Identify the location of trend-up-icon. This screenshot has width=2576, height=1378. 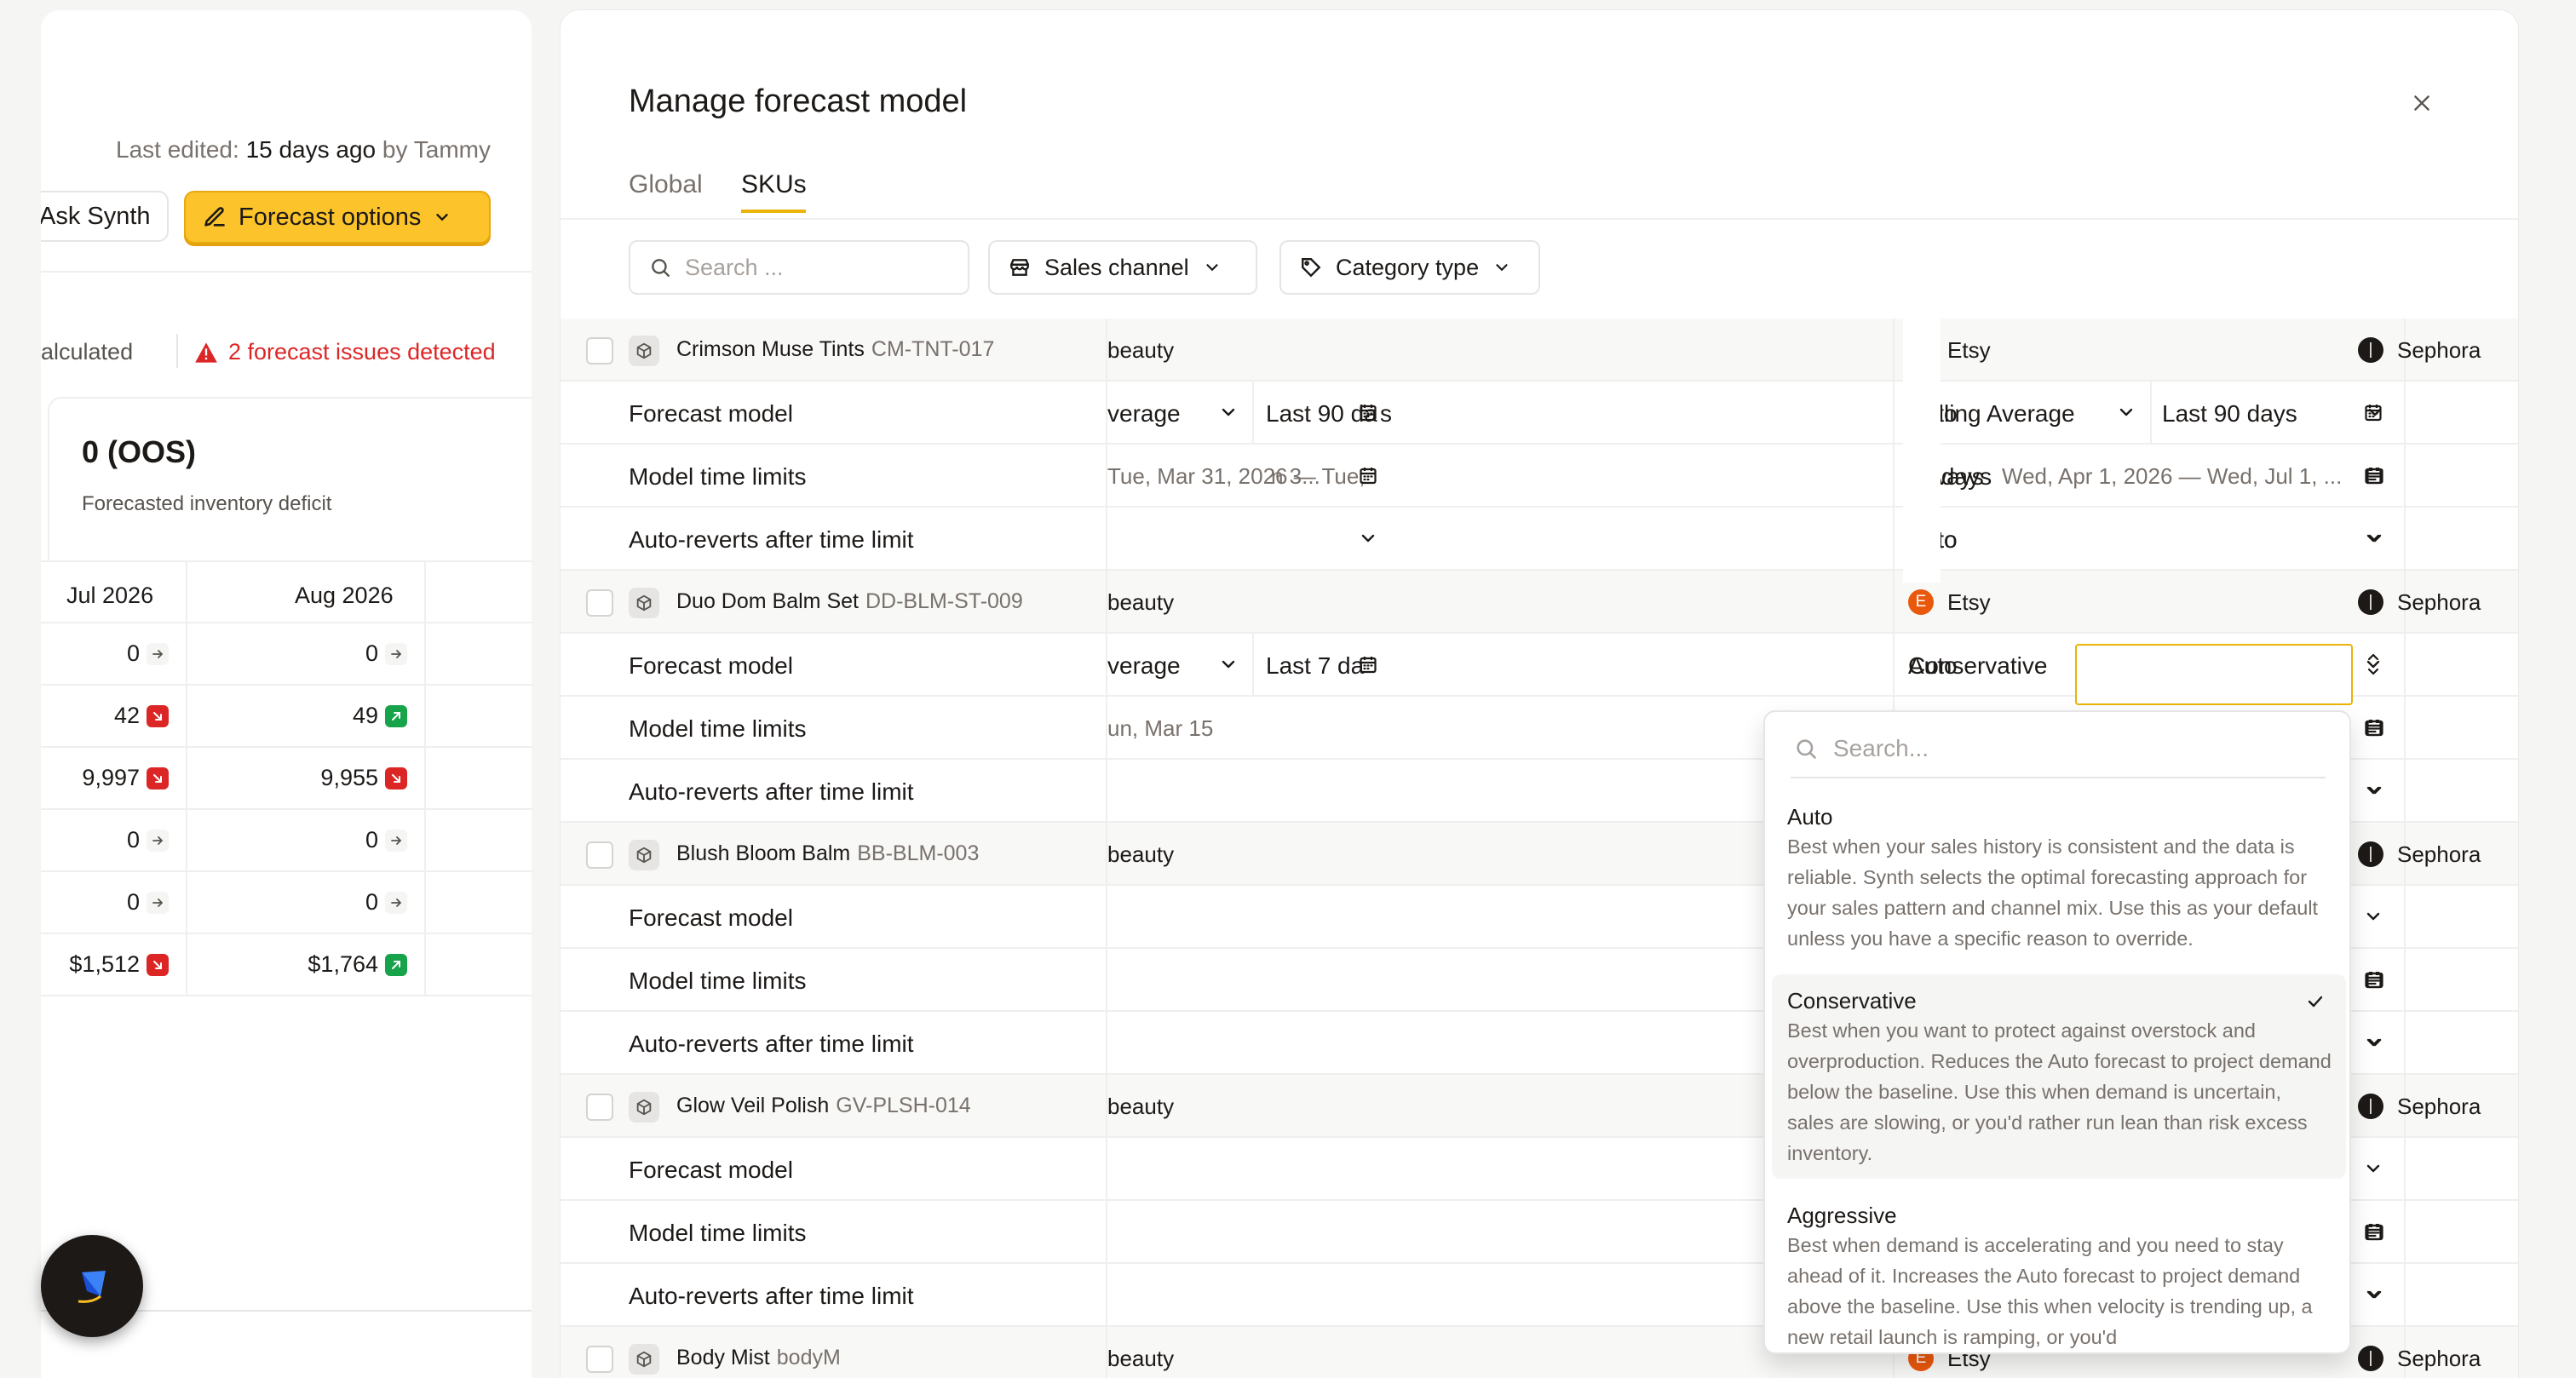
(396, 965).